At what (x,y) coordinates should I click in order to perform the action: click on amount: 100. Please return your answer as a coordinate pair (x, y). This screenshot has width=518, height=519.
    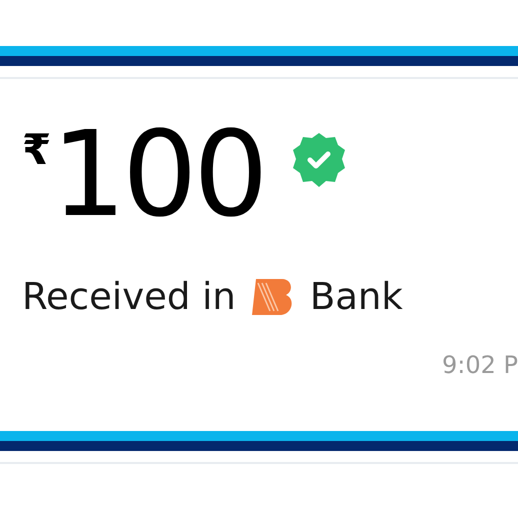
    Looking at the image, I should click on (157, 174).